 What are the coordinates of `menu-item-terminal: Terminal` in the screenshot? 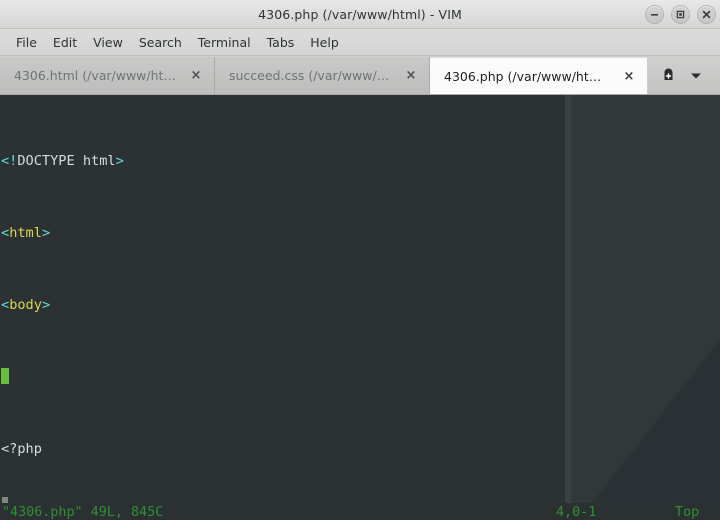 It's located at (224, 42).